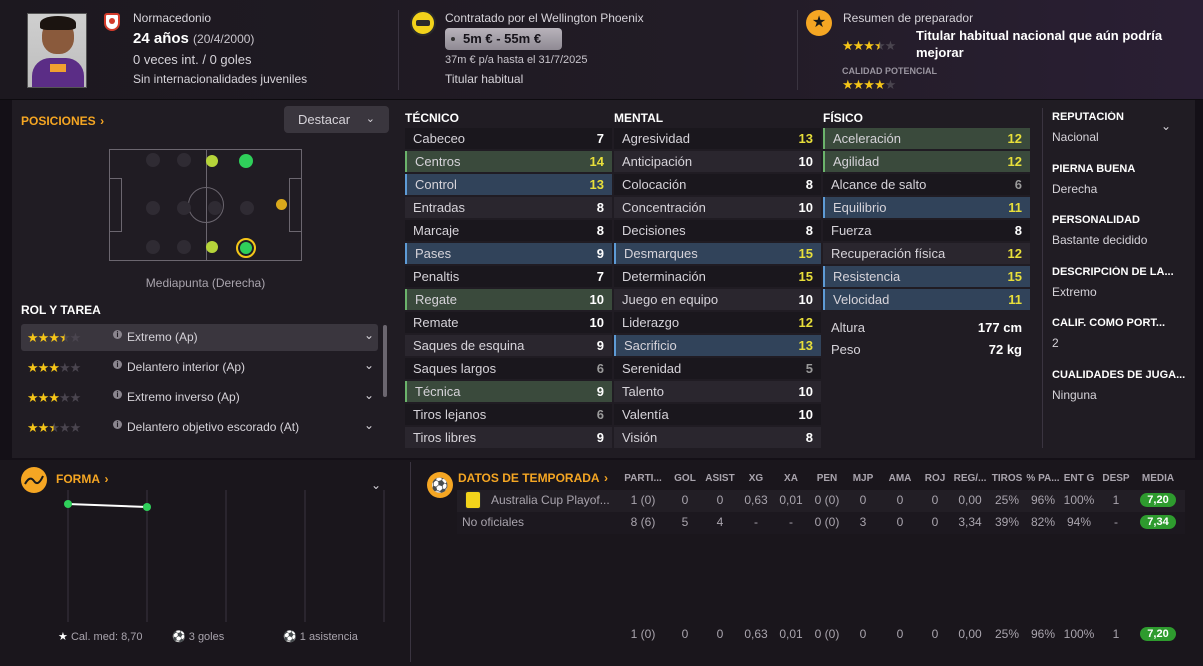  I want to click on role-row: ★★★★★ i Delantero objetivo escorado (At) ⌄, so click(199, 427).